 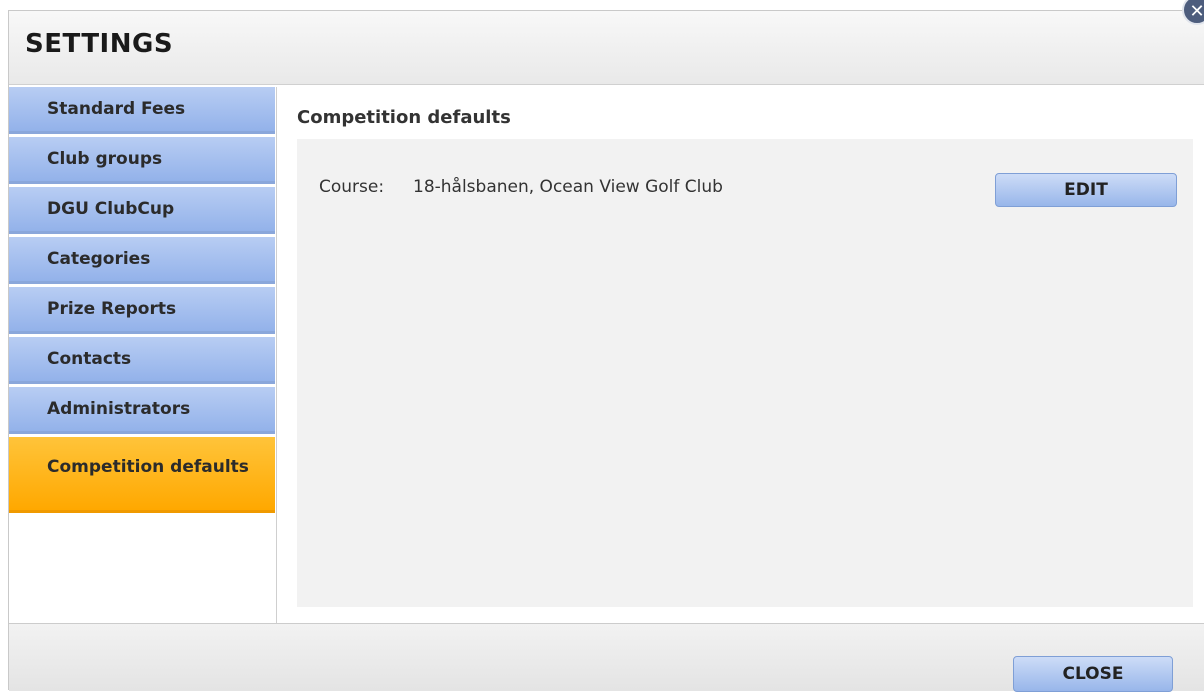 What do you see at coordinates (352, 187) in the screenshot?
I see `course-label: Course:` at bounding box center [352, 187].